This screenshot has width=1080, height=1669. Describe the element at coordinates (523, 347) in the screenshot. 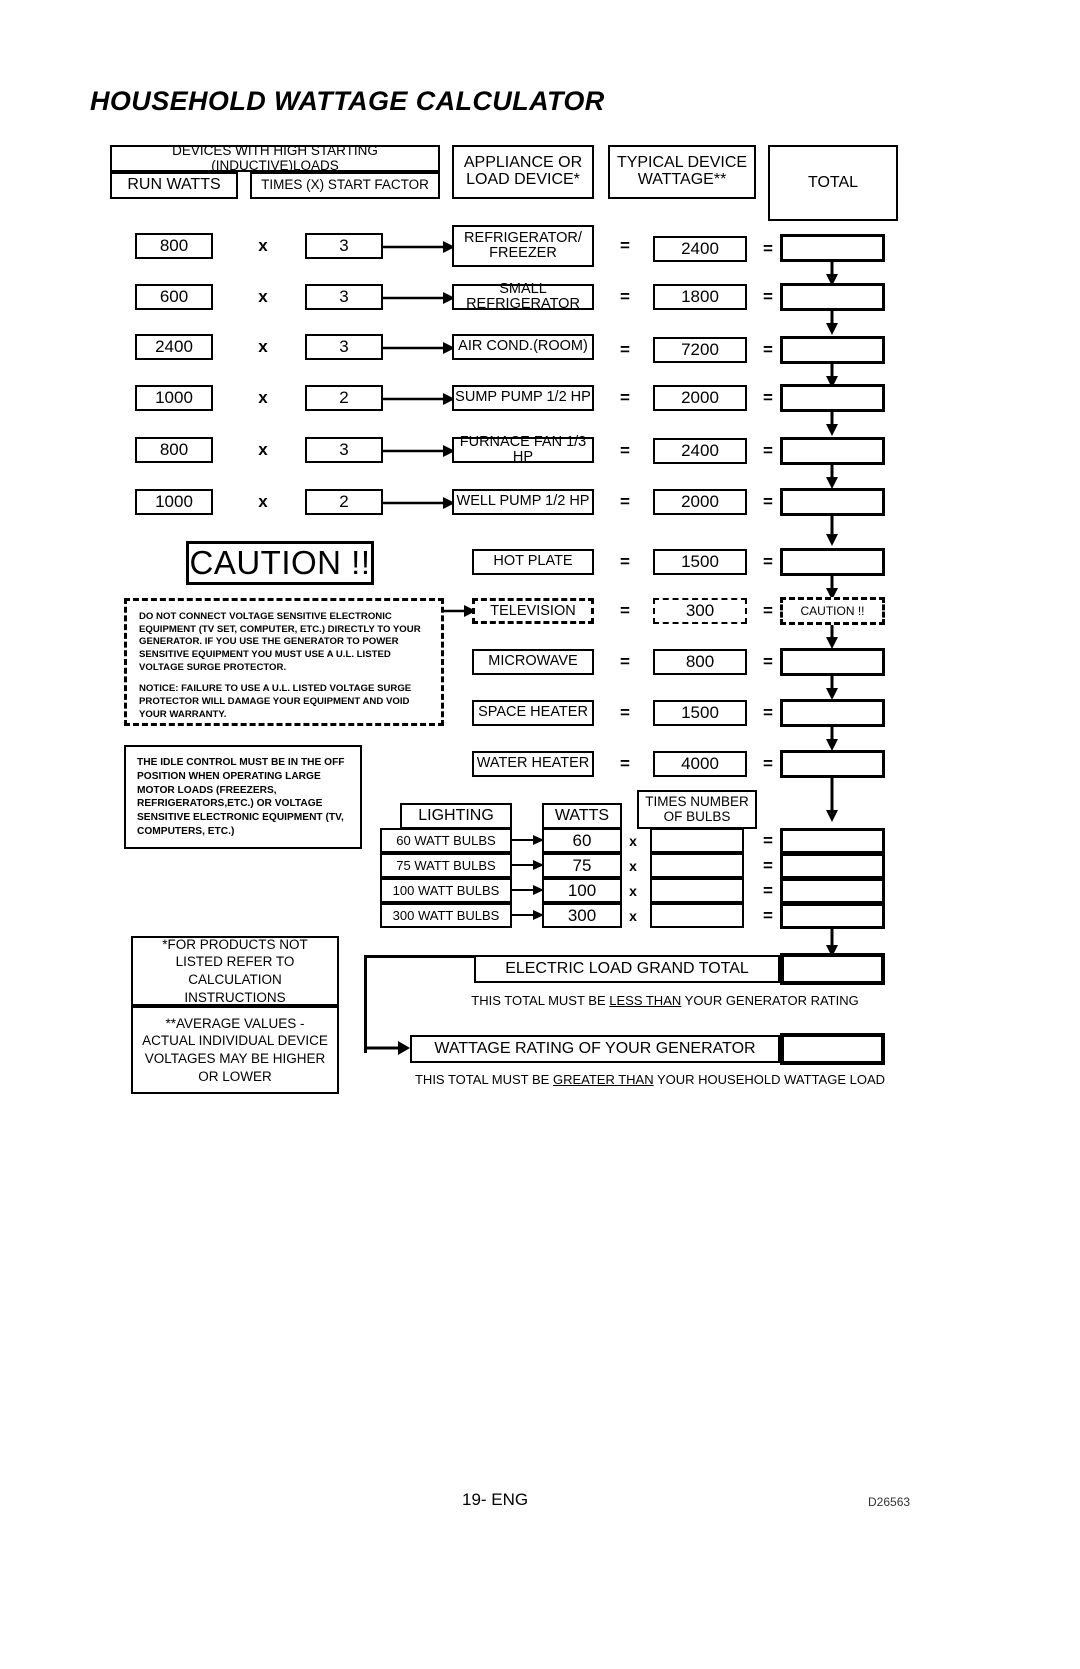

I see `device-label-2: AIR COND.(ROOM)` at that location.